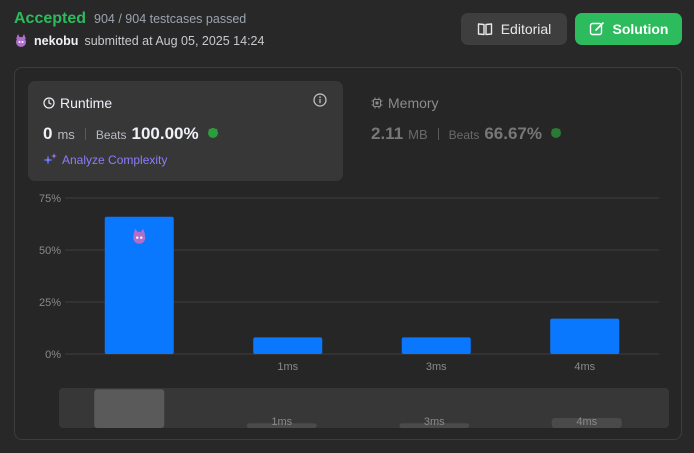 Image resolution: width=694 pixels, height=453 pixels. I want to click on x-tick-label: 3ms, so click(436, 367).